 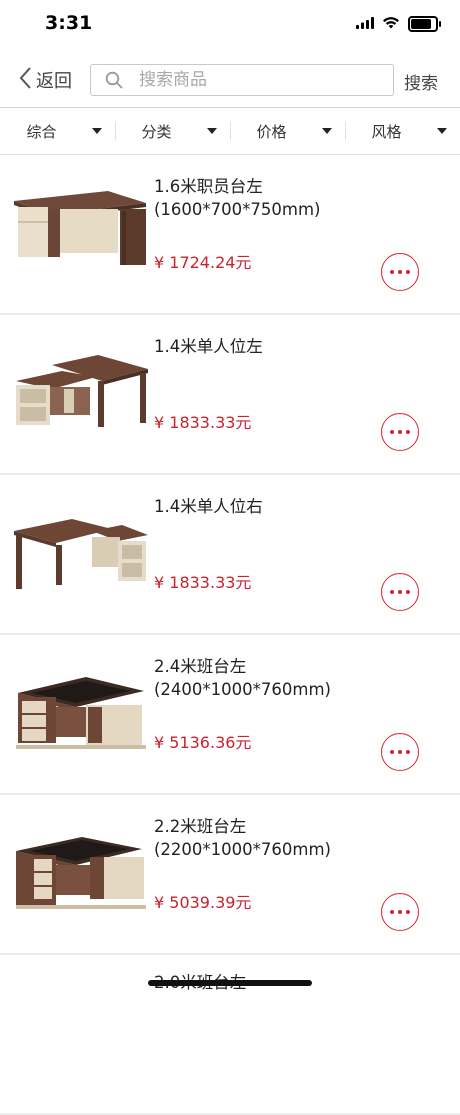 What do you see at coordinates (230, 1035) in the screenshot?
I see `product-item: 2.0米班台左` at bounding box center [230, 1035].